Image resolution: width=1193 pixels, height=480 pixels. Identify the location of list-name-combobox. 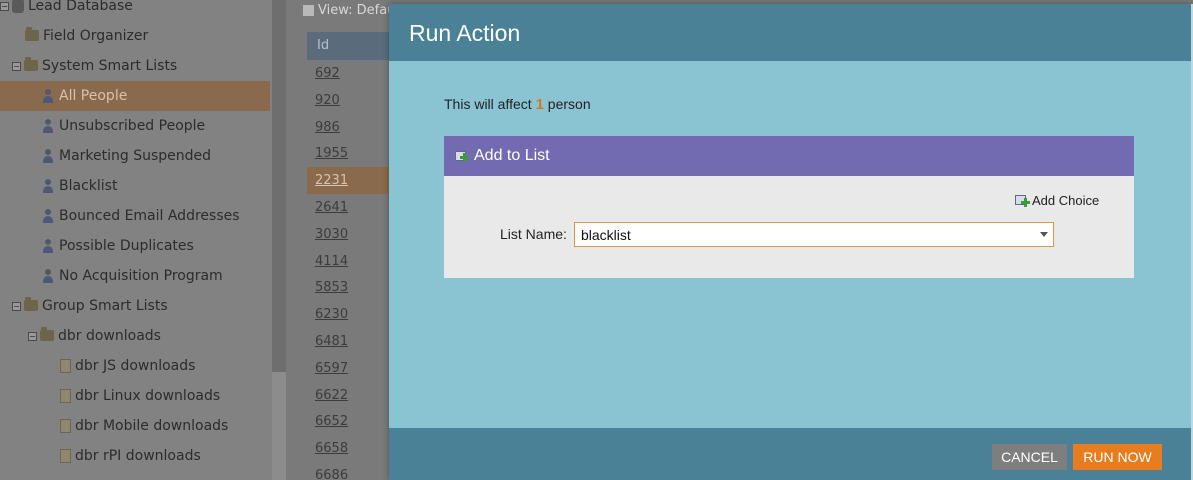
(814, 234).